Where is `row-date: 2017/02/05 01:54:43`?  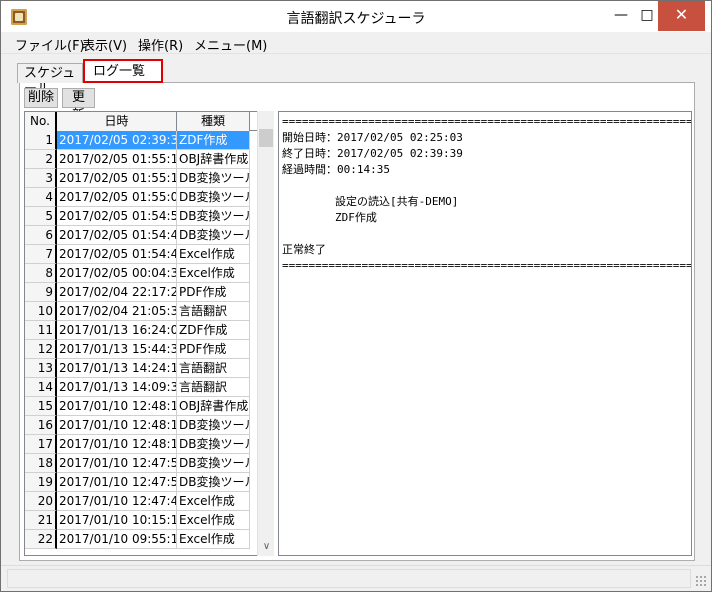
row-date: 2017/02/05 01:54:43 is located at coordinates (117, 254).